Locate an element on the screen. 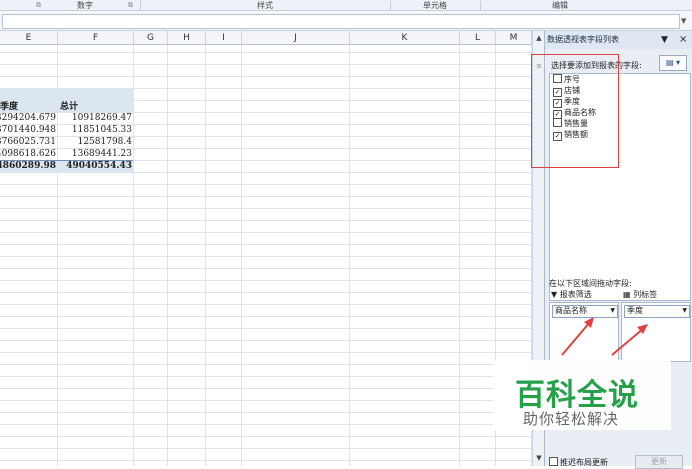 The image size is (692, 469). formula-input is located at coordinates (341, 21).